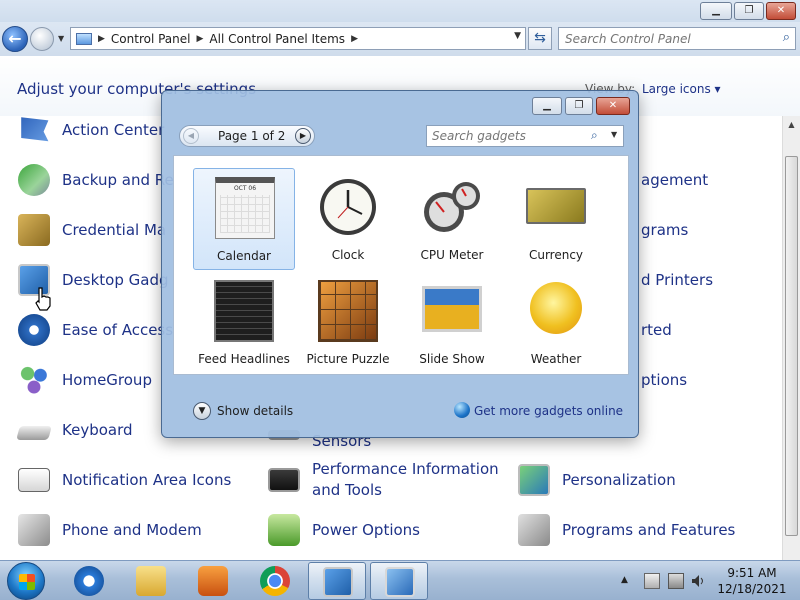 This screenshot has width=800, height=600. I want to click on item-label: Desktop Gadg, so click(115, 280).